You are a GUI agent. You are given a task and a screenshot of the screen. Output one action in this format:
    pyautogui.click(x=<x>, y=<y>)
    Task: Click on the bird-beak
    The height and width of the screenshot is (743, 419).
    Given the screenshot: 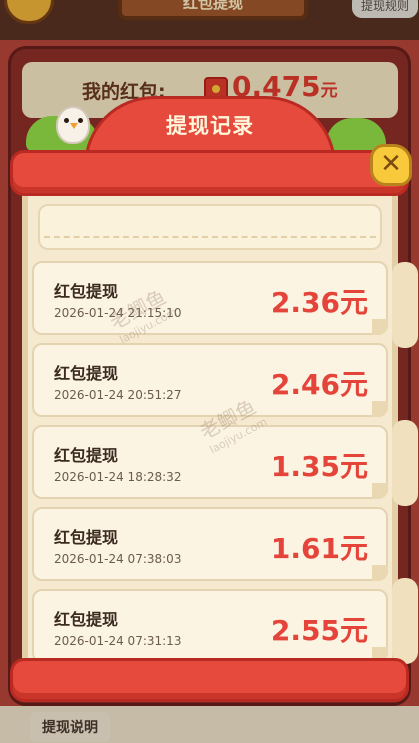 What is the action you would take?
    pyautogui.click(x=74, y=126)
    